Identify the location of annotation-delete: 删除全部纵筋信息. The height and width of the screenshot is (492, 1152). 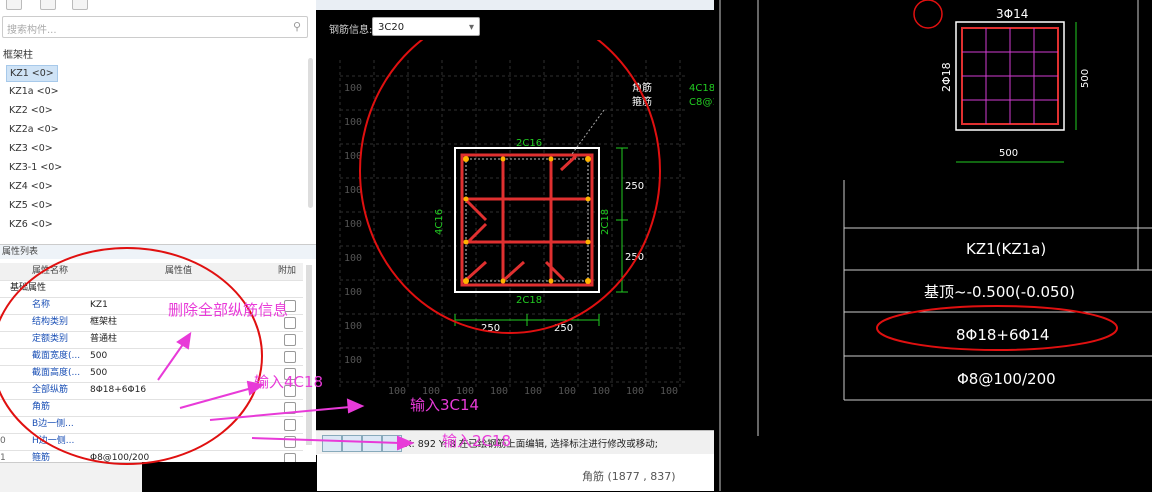
(228, 310).